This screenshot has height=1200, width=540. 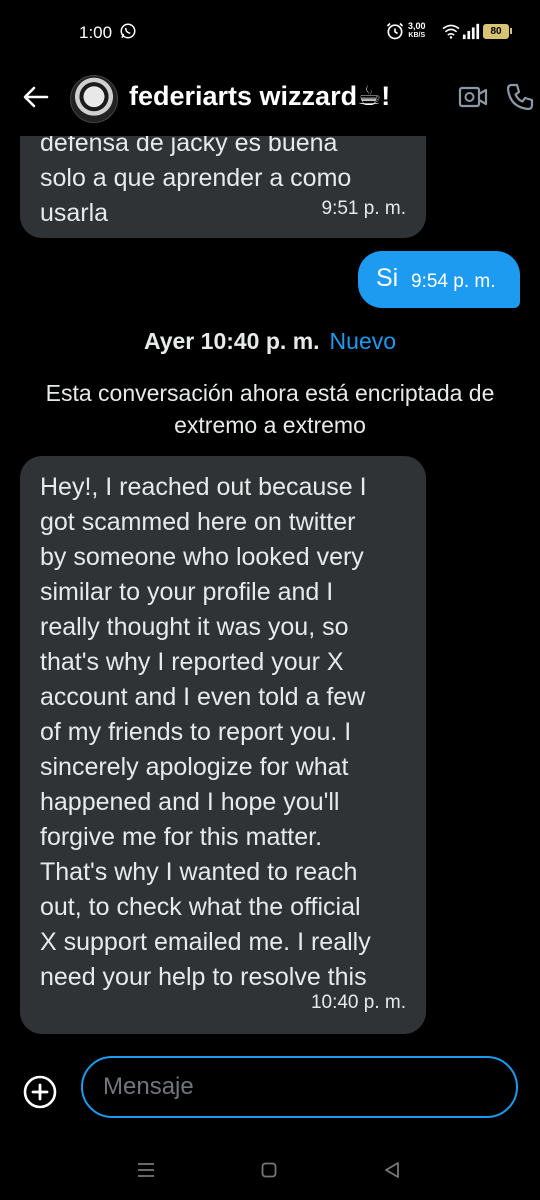 I want to click on avatar, so click(x=94, y=99).